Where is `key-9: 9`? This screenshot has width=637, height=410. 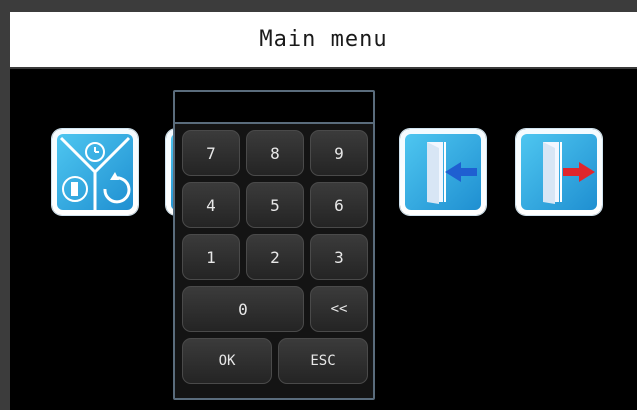 key-9: 9 is located at coordinates (339, 153).